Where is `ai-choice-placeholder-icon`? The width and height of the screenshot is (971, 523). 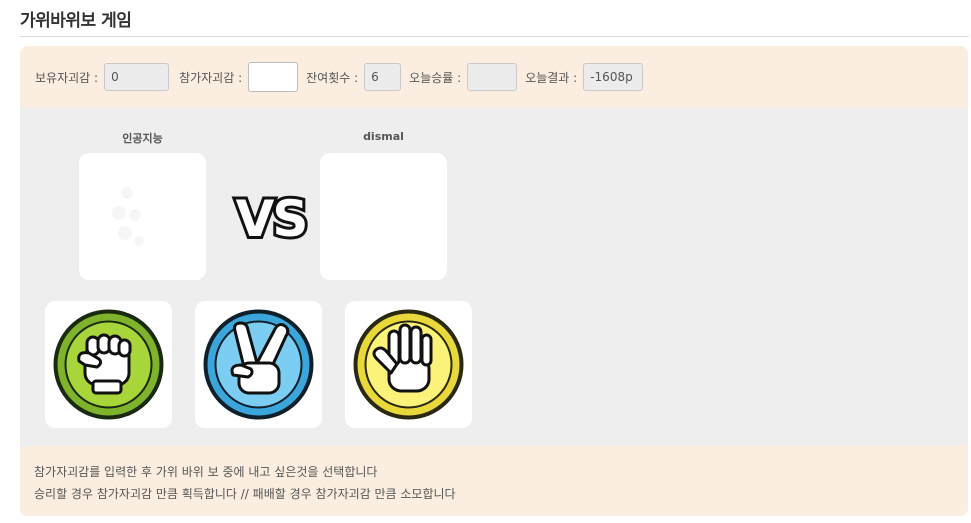 ai-choice-placeholder-icon is located at coordinates (128, 216).